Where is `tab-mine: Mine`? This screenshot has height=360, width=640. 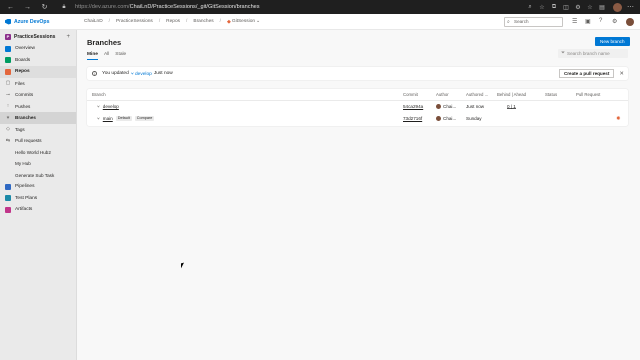
tab-mine: Mine is located at coordinates (92, 56).